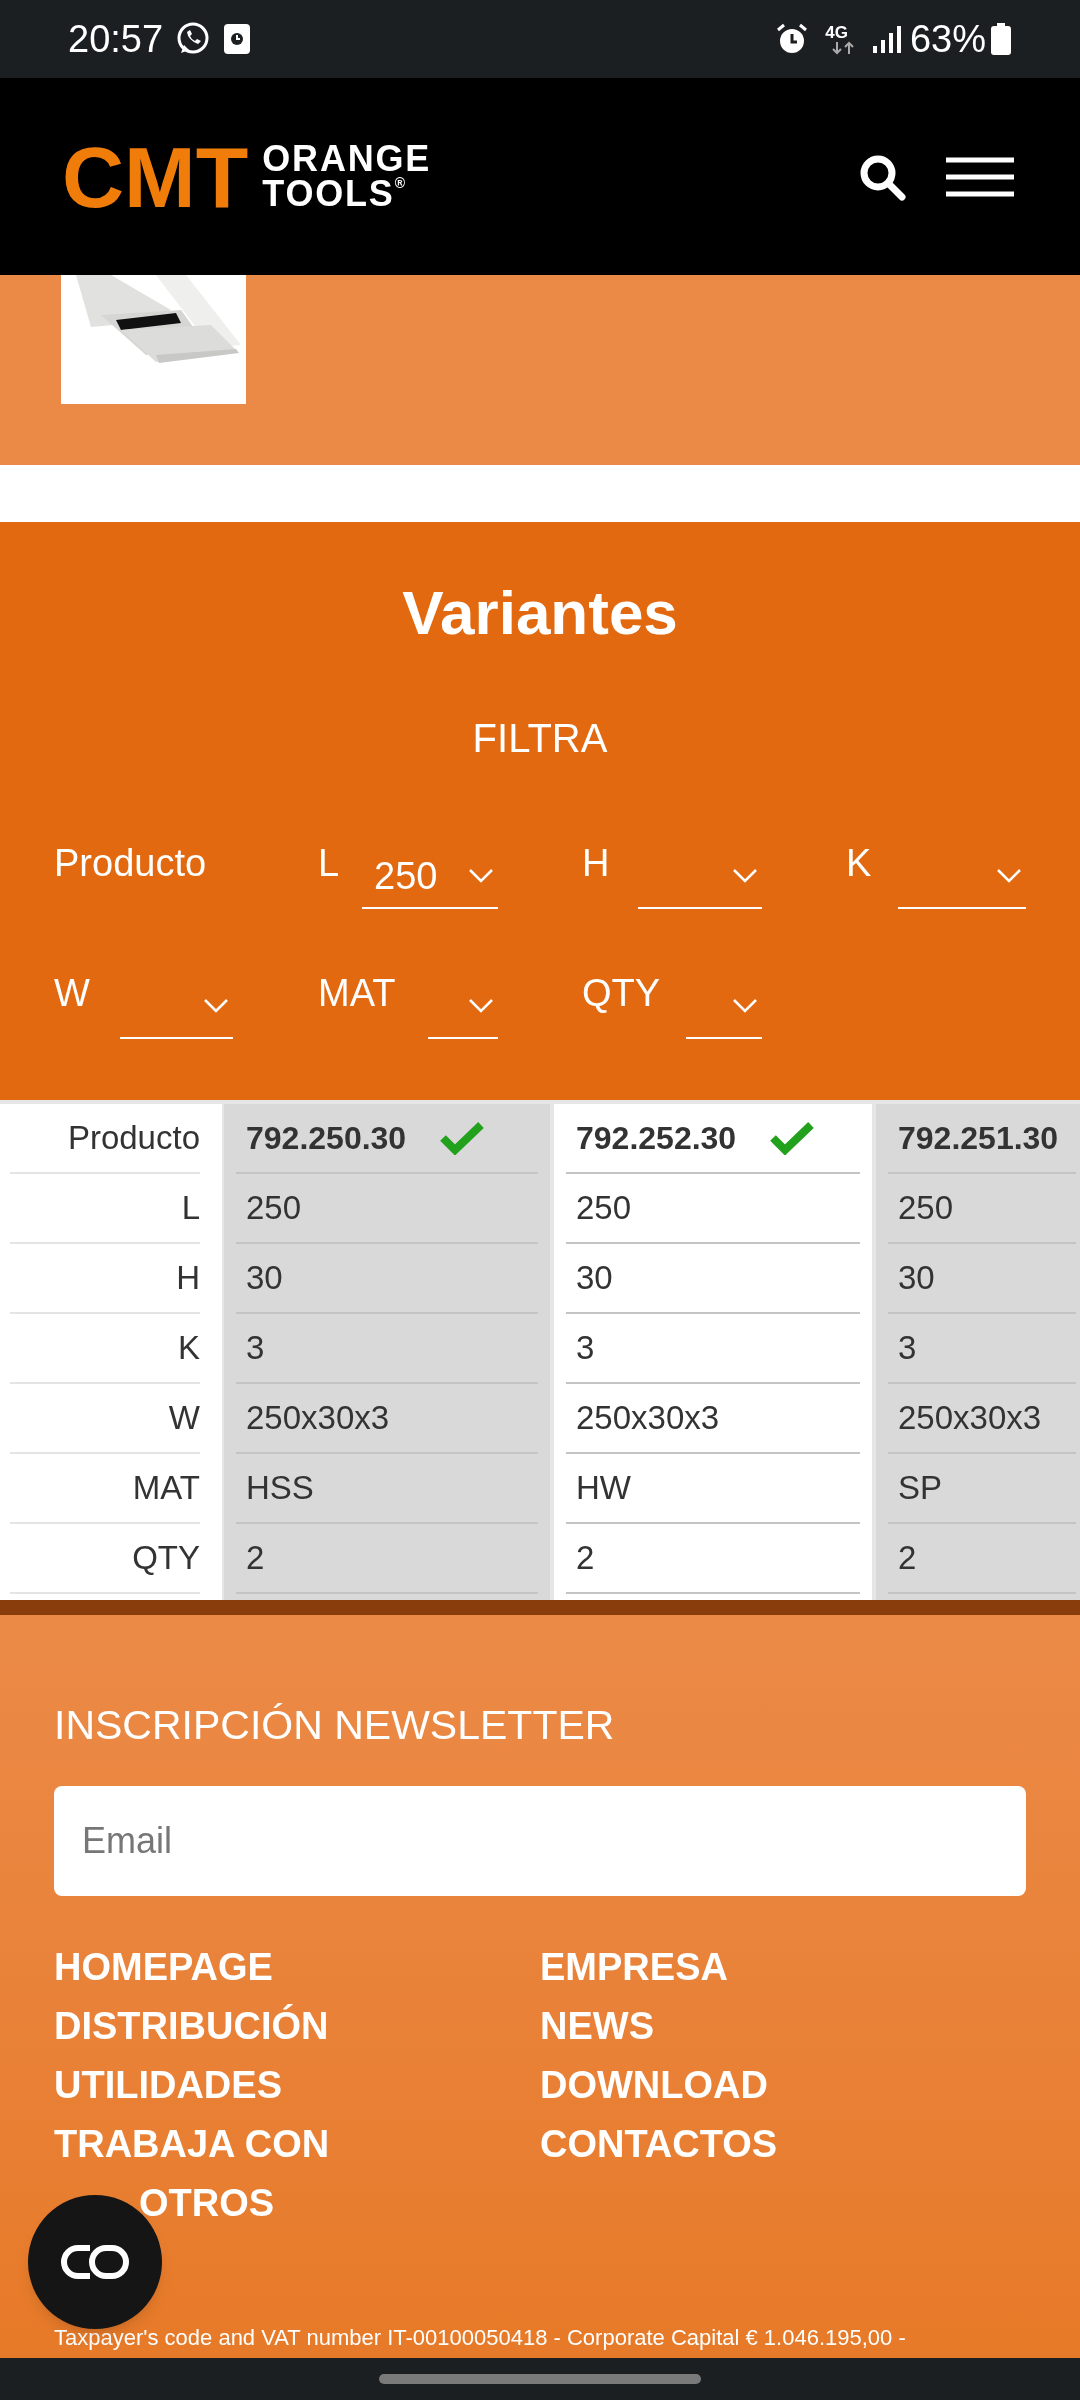 This screenshot has width=1080, height=2400. What do you see at coordinates (859, 863) in the screenshot?
I see `filter-label: K` at bounding box center [859, 863].